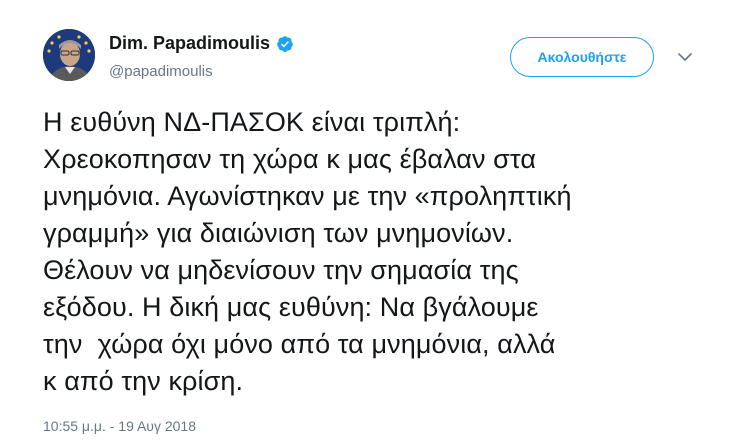 This screenshot has height=448, width=735. Describe the element at coordinates (189, 43) in the screenshot. I see `author-name: Dim. Papadimoulis` at that location.